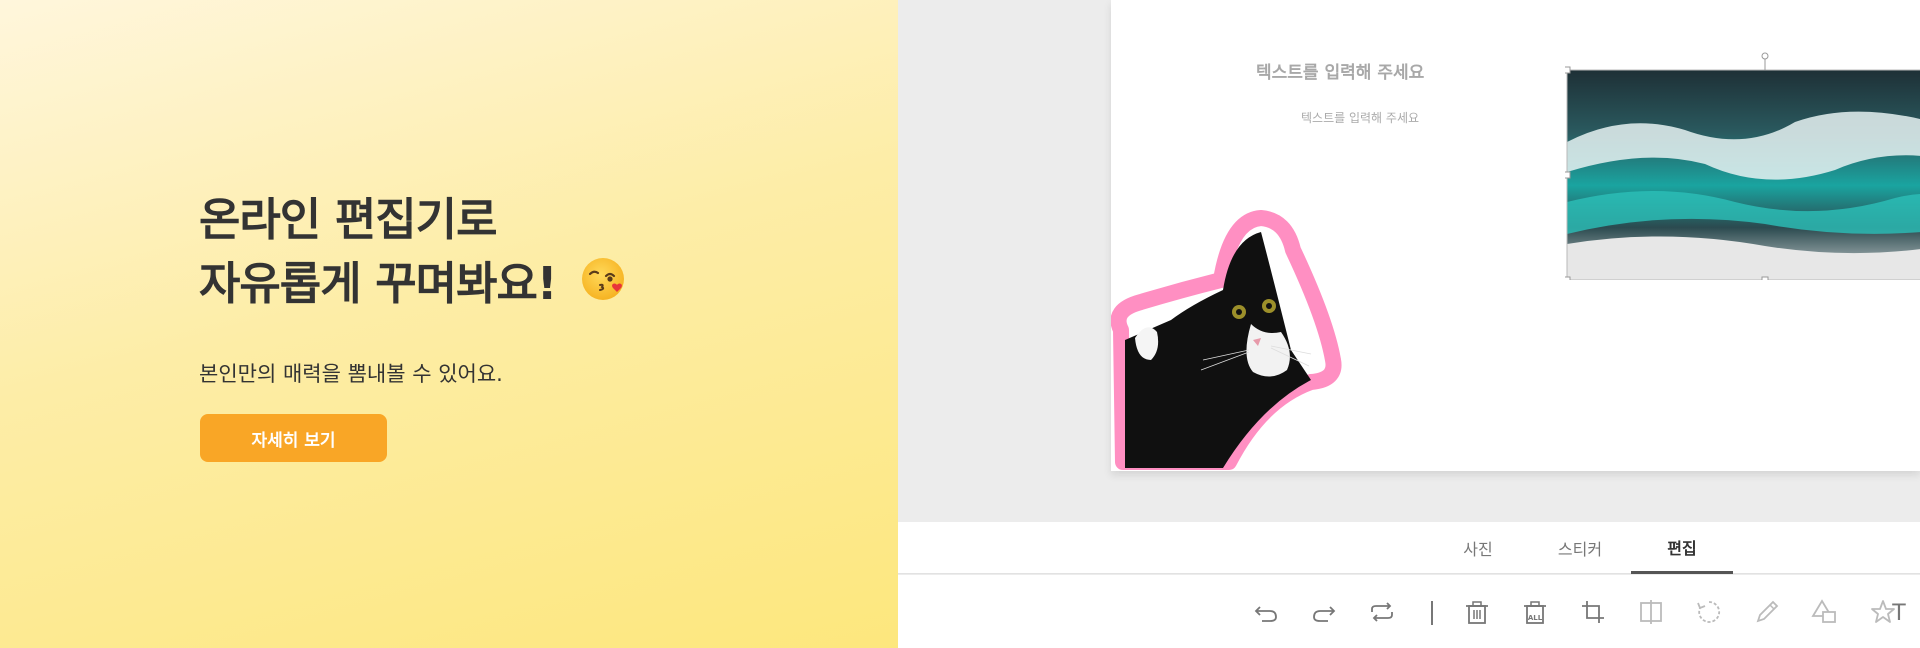 Image resolution: width=1920 pixels, height=648 pixels. What do you see at coordinates (1324, 612) in the screenshot?
I see `redo-icon` at bounding box center [1324, 612].